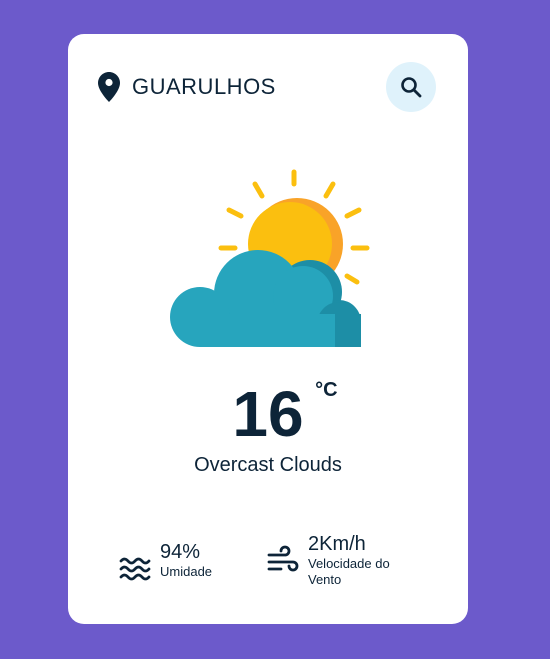 Image resolution: width=550 pixels, height=659 pixels. What do you see at coordinates (186, 571) in the screenshot?
I see `humidity-label: Umidade` at bounding box center [186, 571].